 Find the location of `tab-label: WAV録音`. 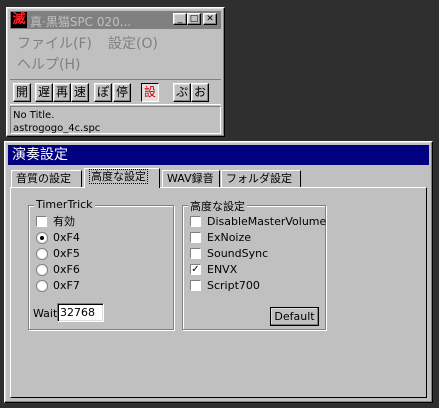

tab-label: WAV録音 is located at coordinates (190, 178).